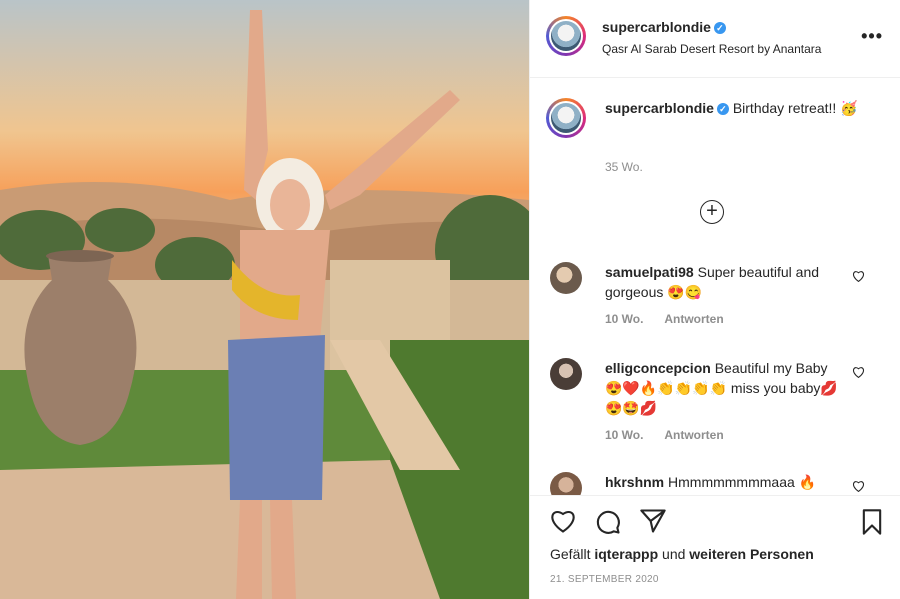 The width and height of the screenshot is (900, 599). I want to click on action-bar, so click(719, 523).